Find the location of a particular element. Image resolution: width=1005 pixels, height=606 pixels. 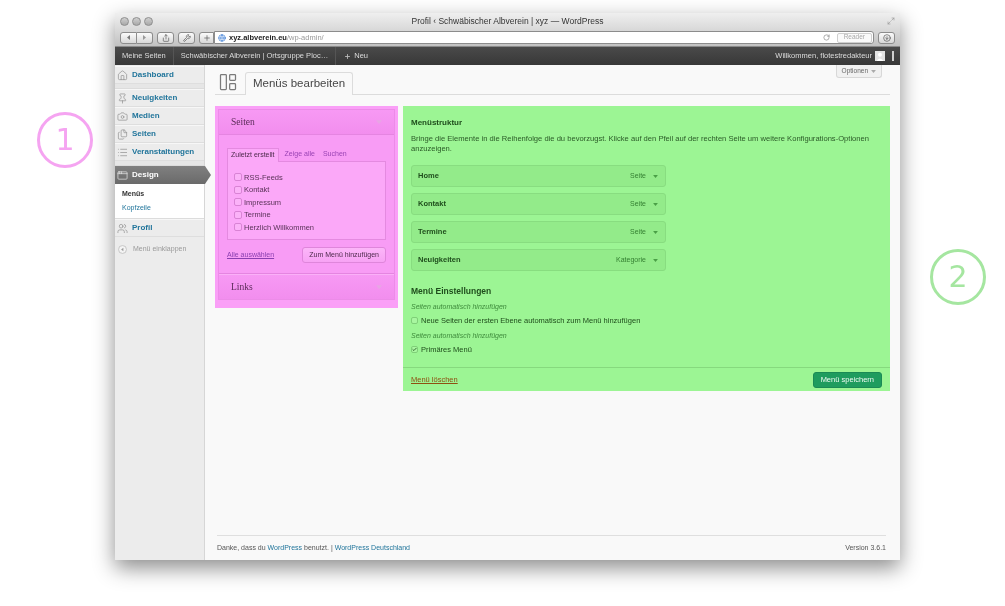

section-heading: Menüstruktur is located at coordinates (437, 123).